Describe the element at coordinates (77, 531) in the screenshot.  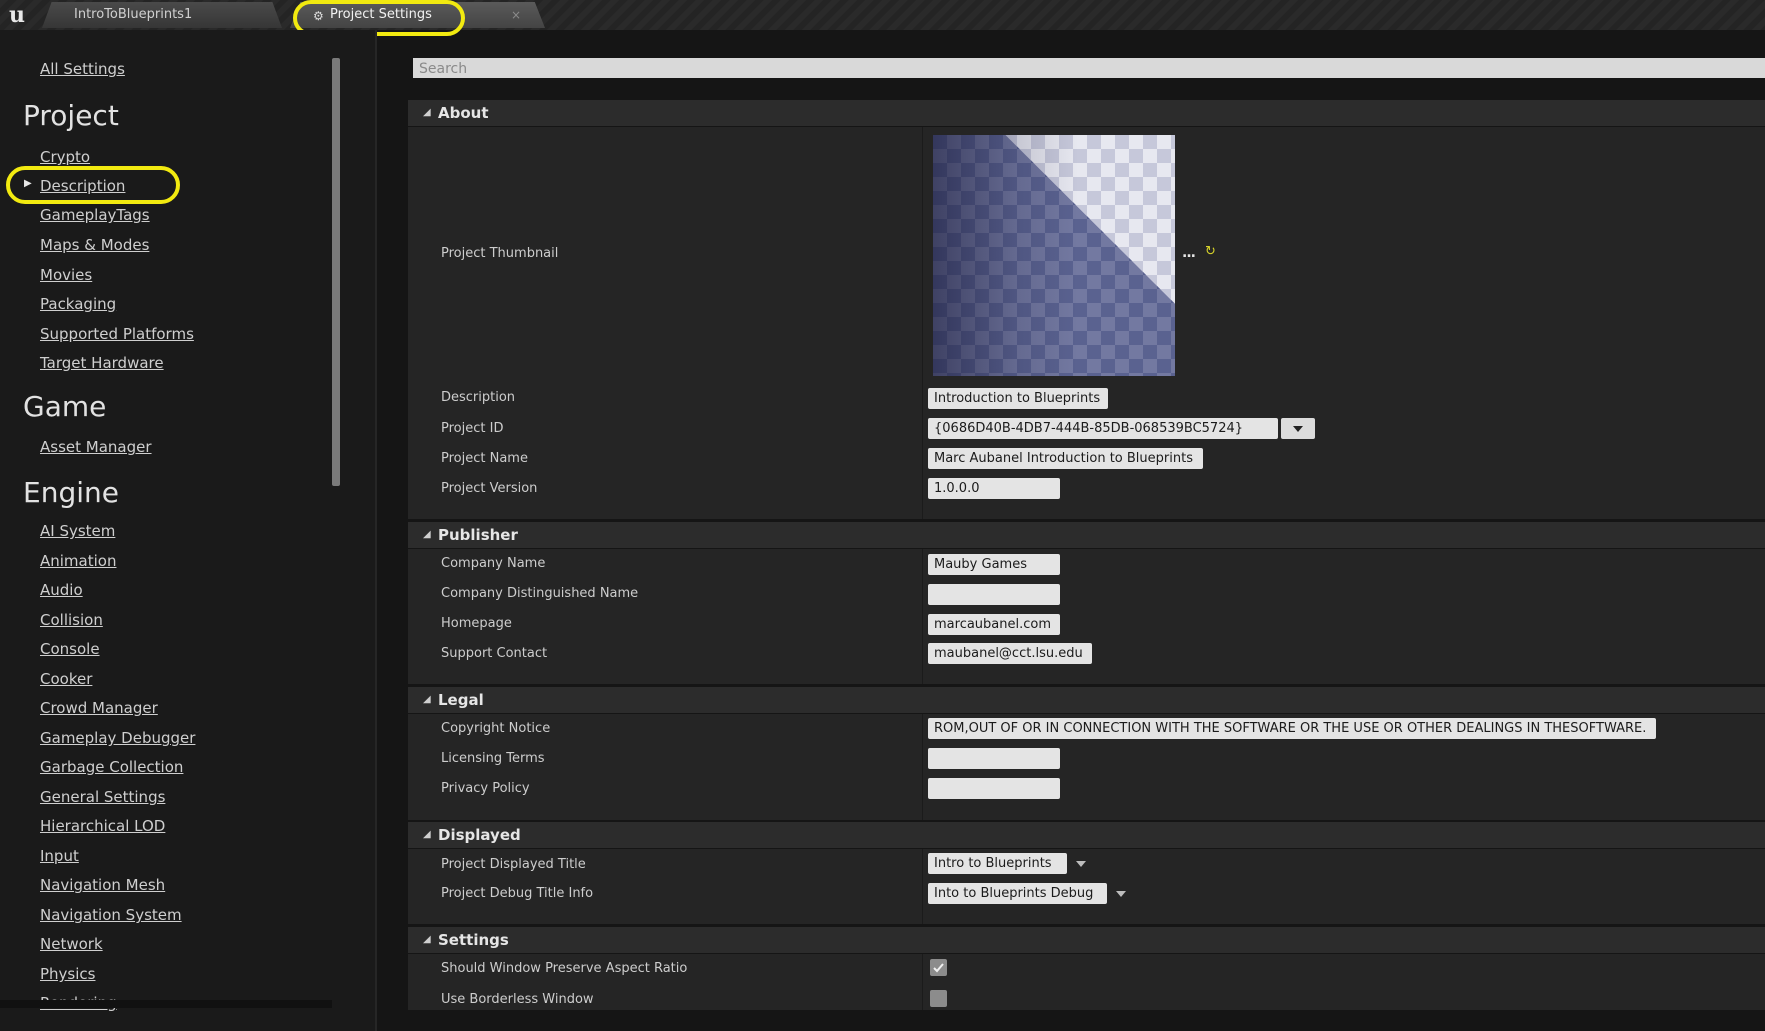
I see `sidebar-item-ai-system: AI System` at that location.